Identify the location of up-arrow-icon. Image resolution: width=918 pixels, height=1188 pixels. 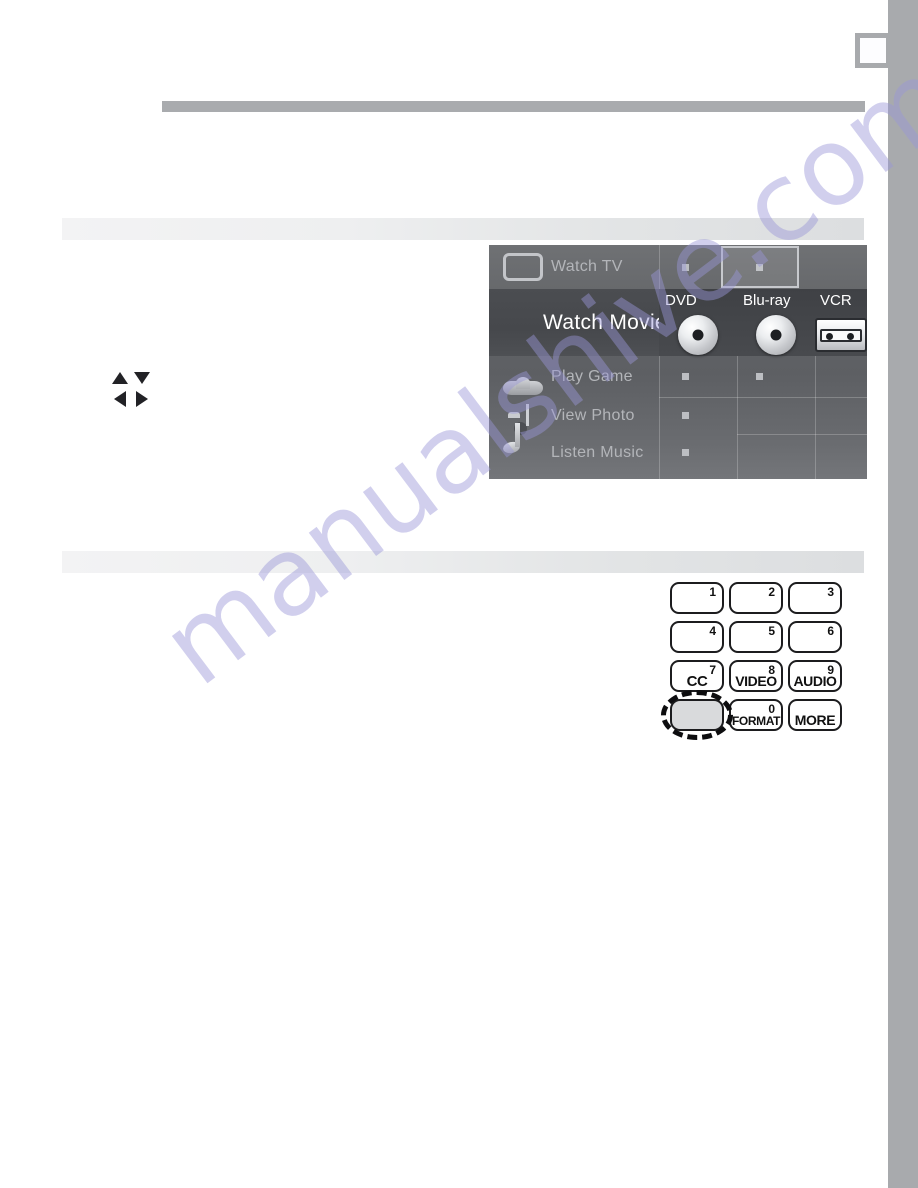
(120, 378).